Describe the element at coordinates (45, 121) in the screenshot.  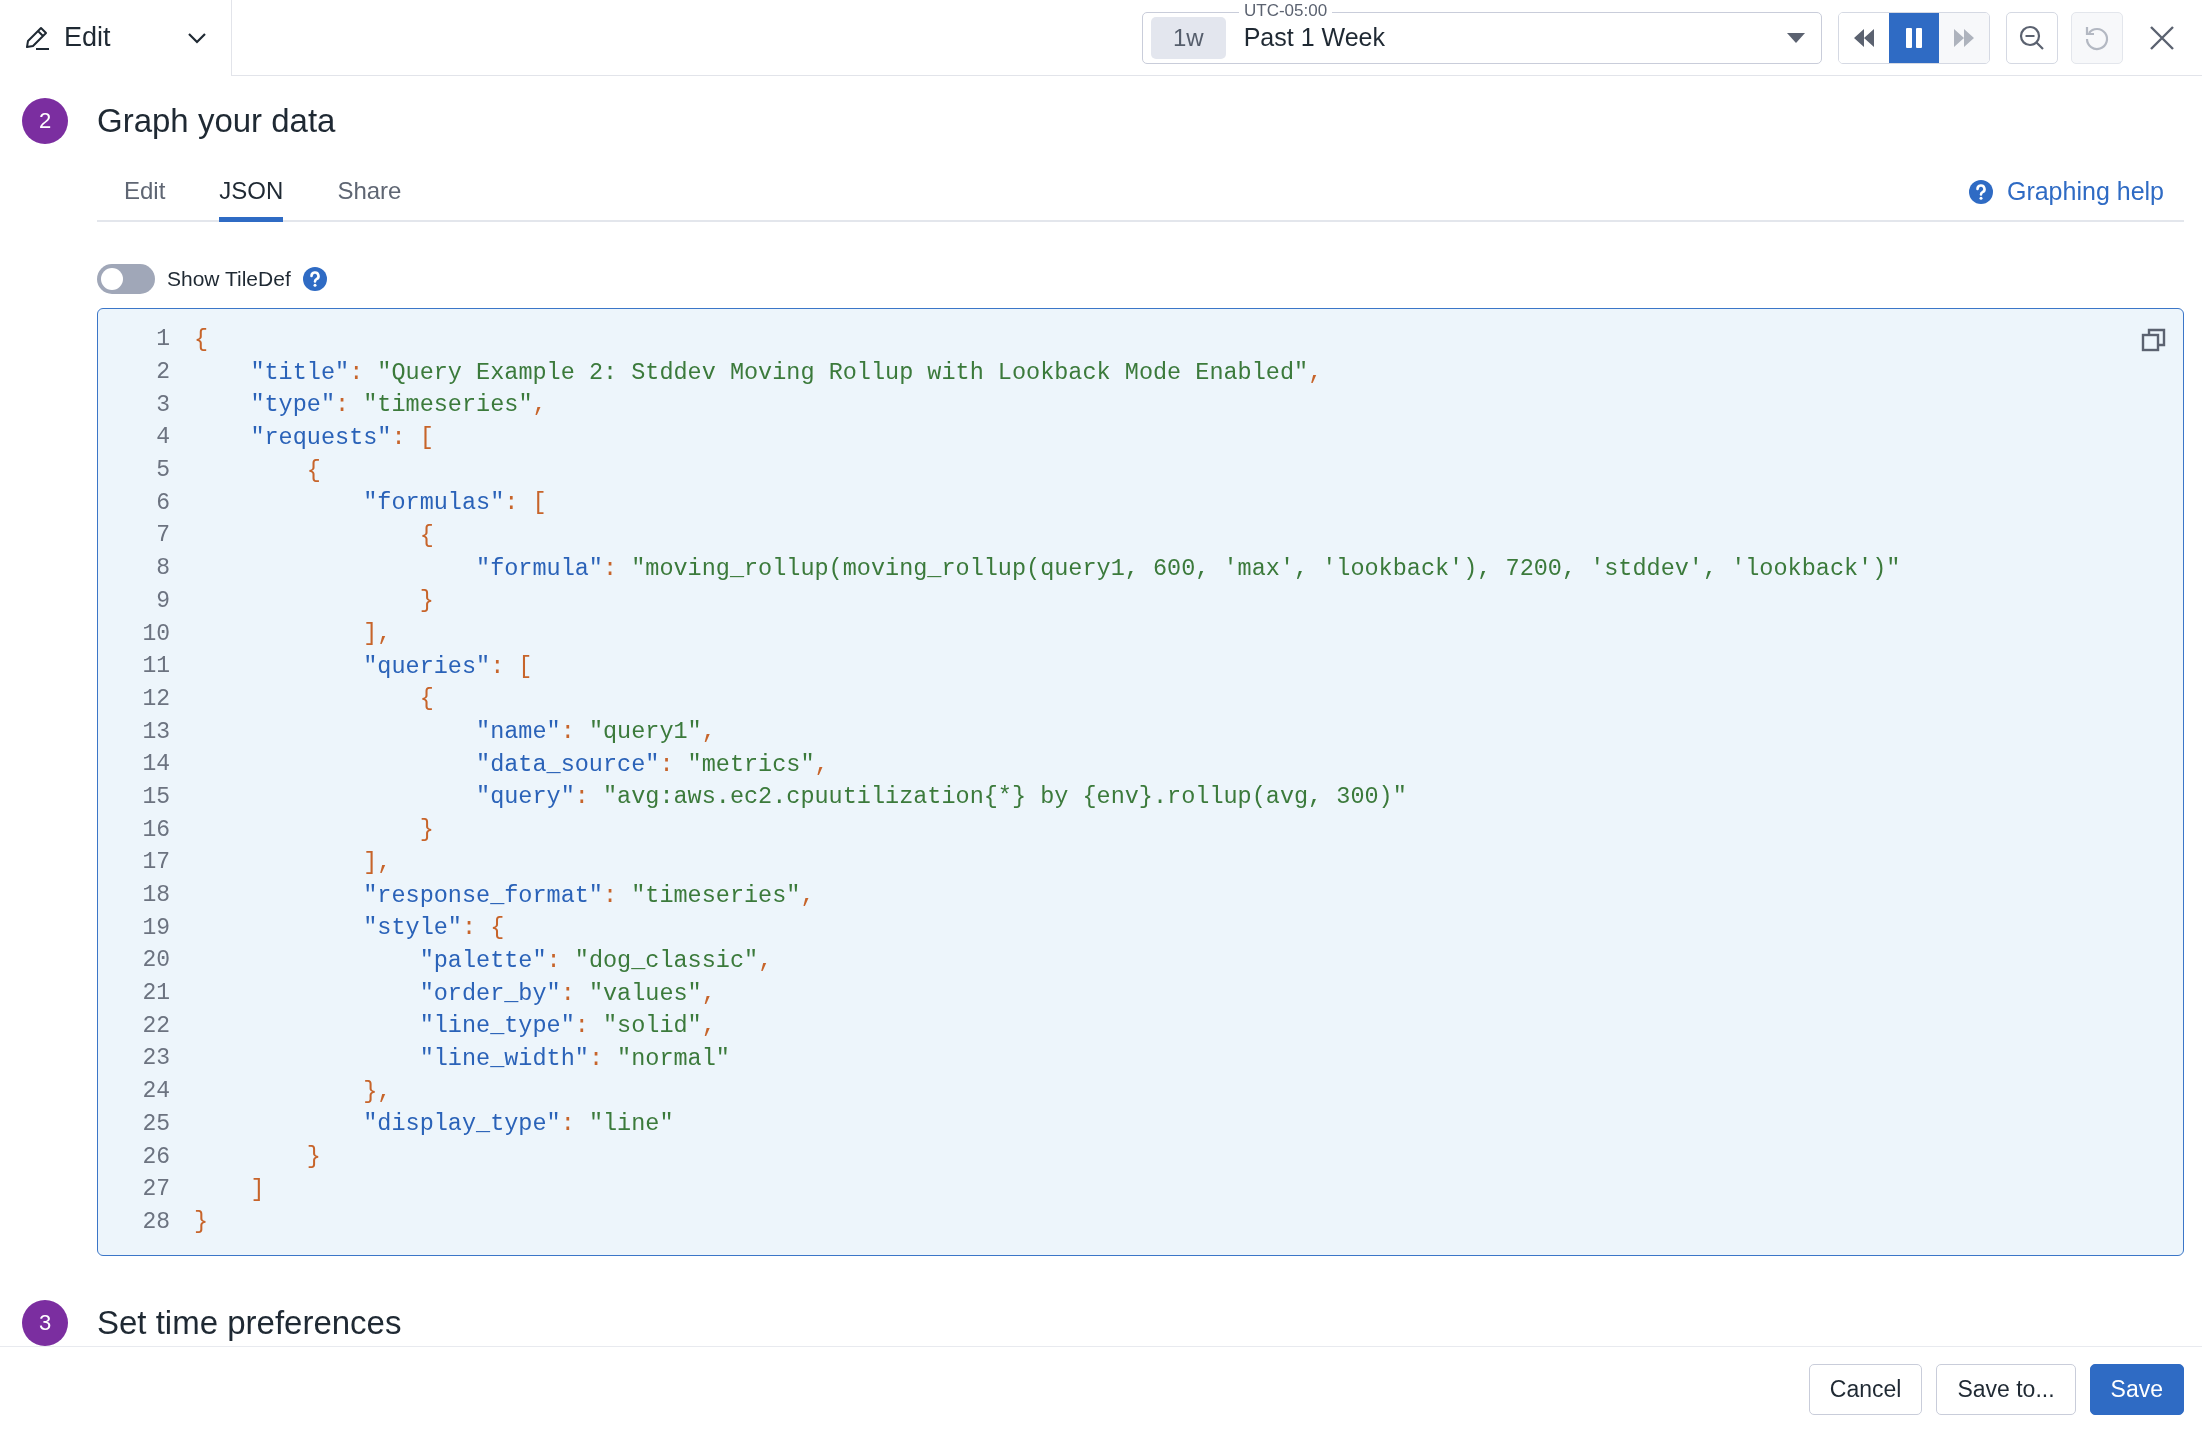
I see `step-number: 2` at that location.